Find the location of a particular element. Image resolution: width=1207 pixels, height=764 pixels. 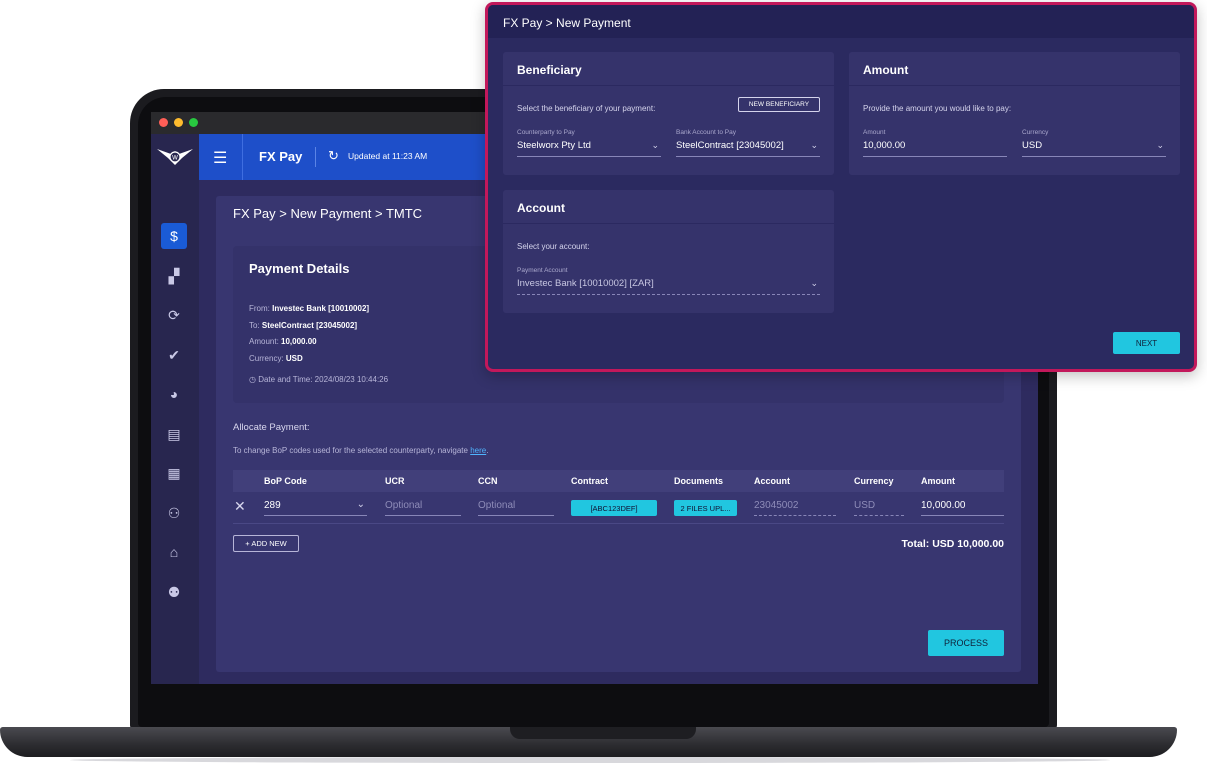

brand-logo-icon: W is located at coordinates (175, 157).